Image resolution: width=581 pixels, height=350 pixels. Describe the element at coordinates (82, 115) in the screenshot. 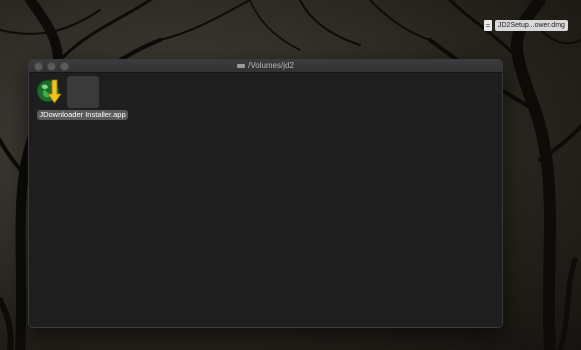

I see `app-filename-label: JDownloader Installer.app` at that location.